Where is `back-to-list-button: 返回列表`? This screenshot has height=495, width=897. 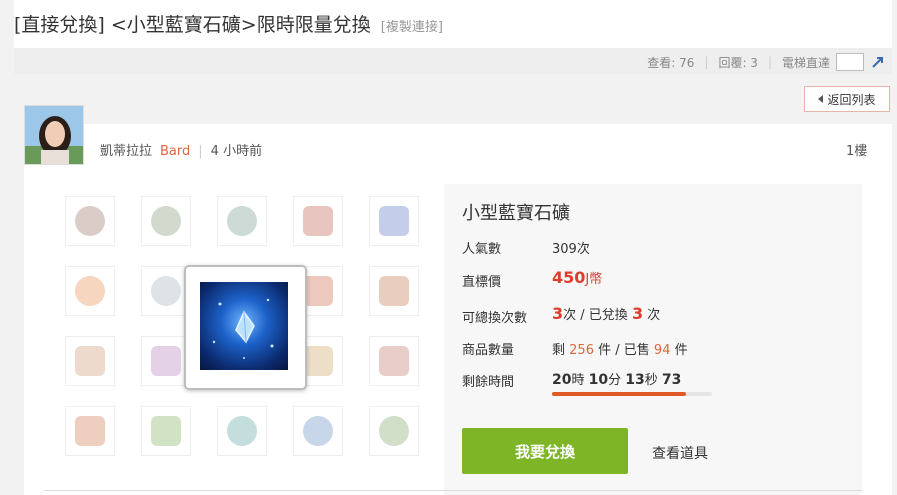
back-to-list-button: 返回列表 is located at coordinates (847, 99).